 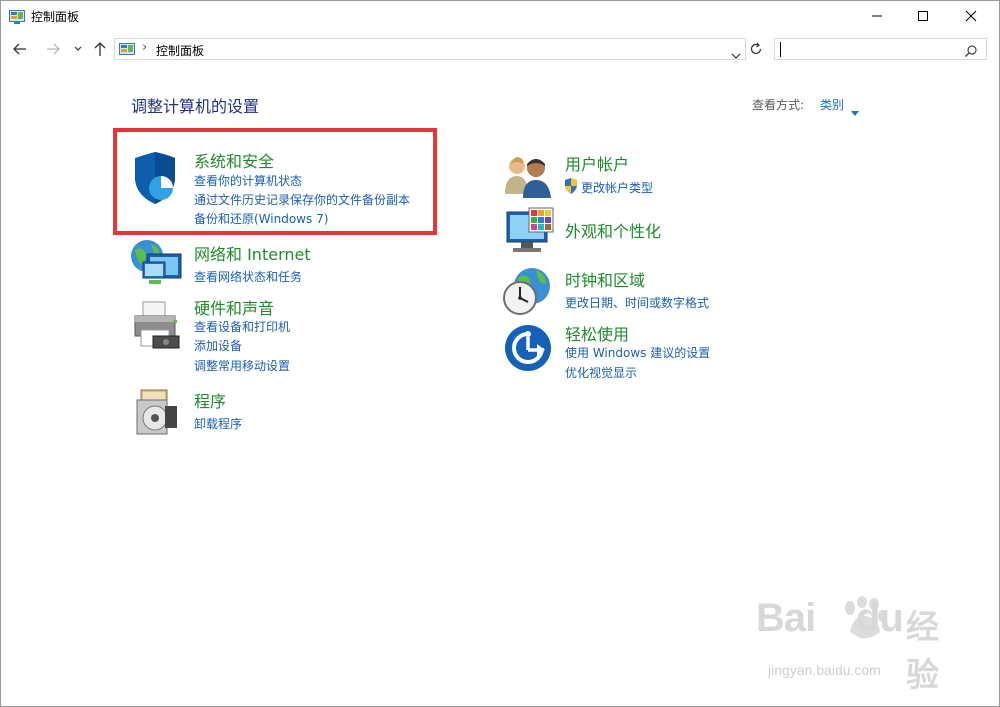 I want to click on text-cursor, so click(x=780, y=49).